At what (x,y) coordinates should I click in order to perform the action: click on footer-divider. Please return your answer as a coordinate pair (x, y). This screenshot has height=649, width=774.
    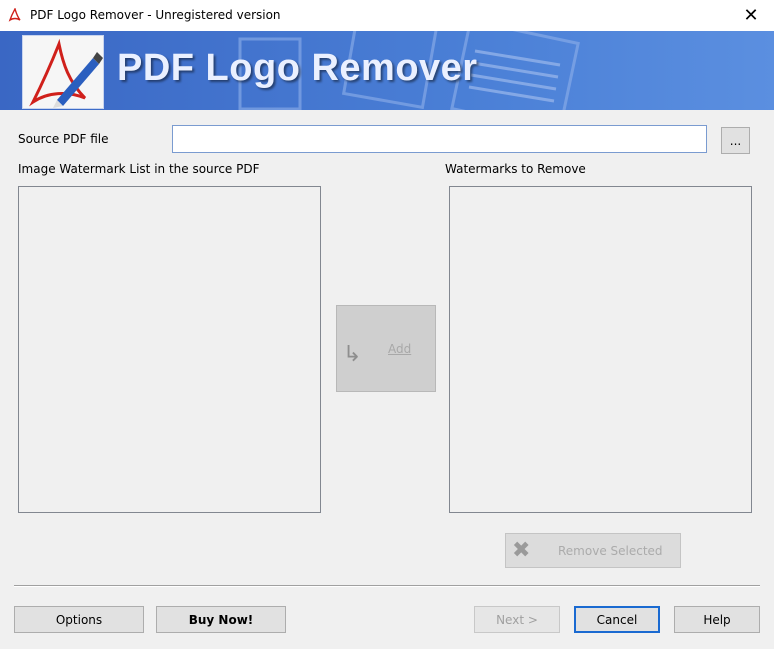
    Looking at the image, I should click on (387, 586).